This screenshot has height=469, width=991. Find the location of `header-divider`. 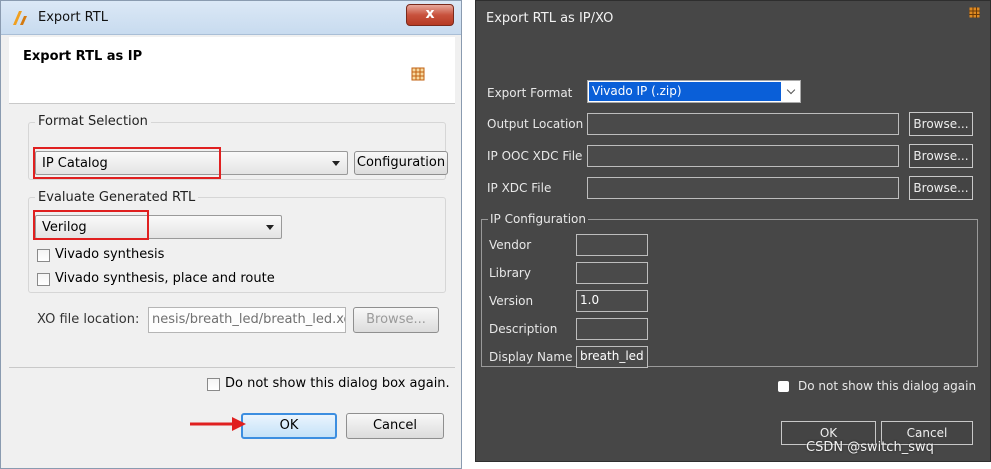

header-divider is located at coordinates (232, 103).